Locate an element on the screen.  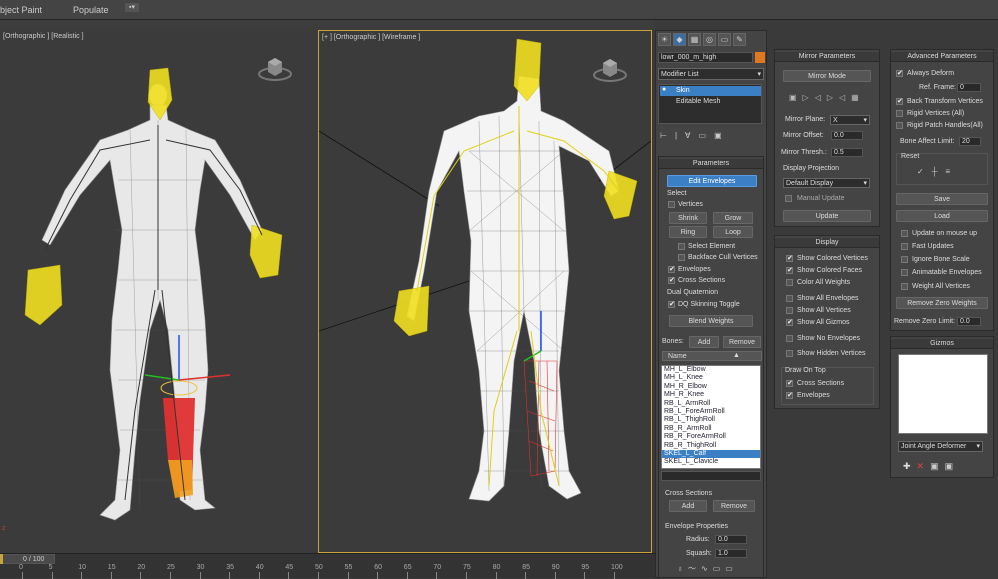
mirror-offset-input: 0.0 is located at coordinates (847, 135).